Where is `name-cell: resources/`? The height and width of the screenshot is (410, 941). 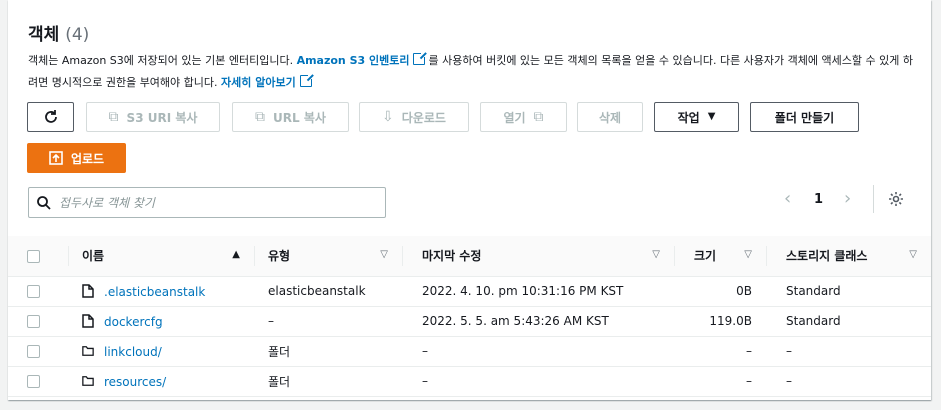
name-cell: resources/ is located at coordinates (161, 381).